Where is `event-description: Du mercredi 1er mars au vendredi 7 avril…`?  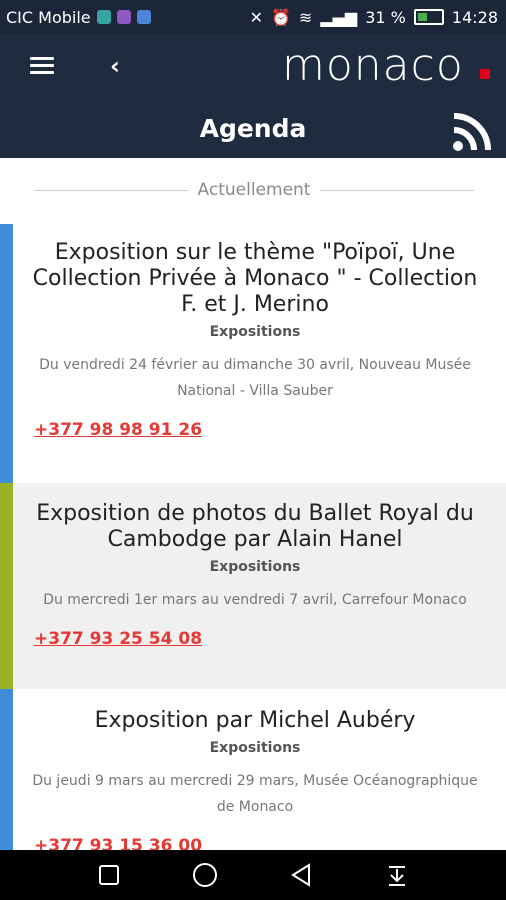 event-description: Du mercredi 1er mars au vendredi 7 avril… is located at coordinates (255, 600).